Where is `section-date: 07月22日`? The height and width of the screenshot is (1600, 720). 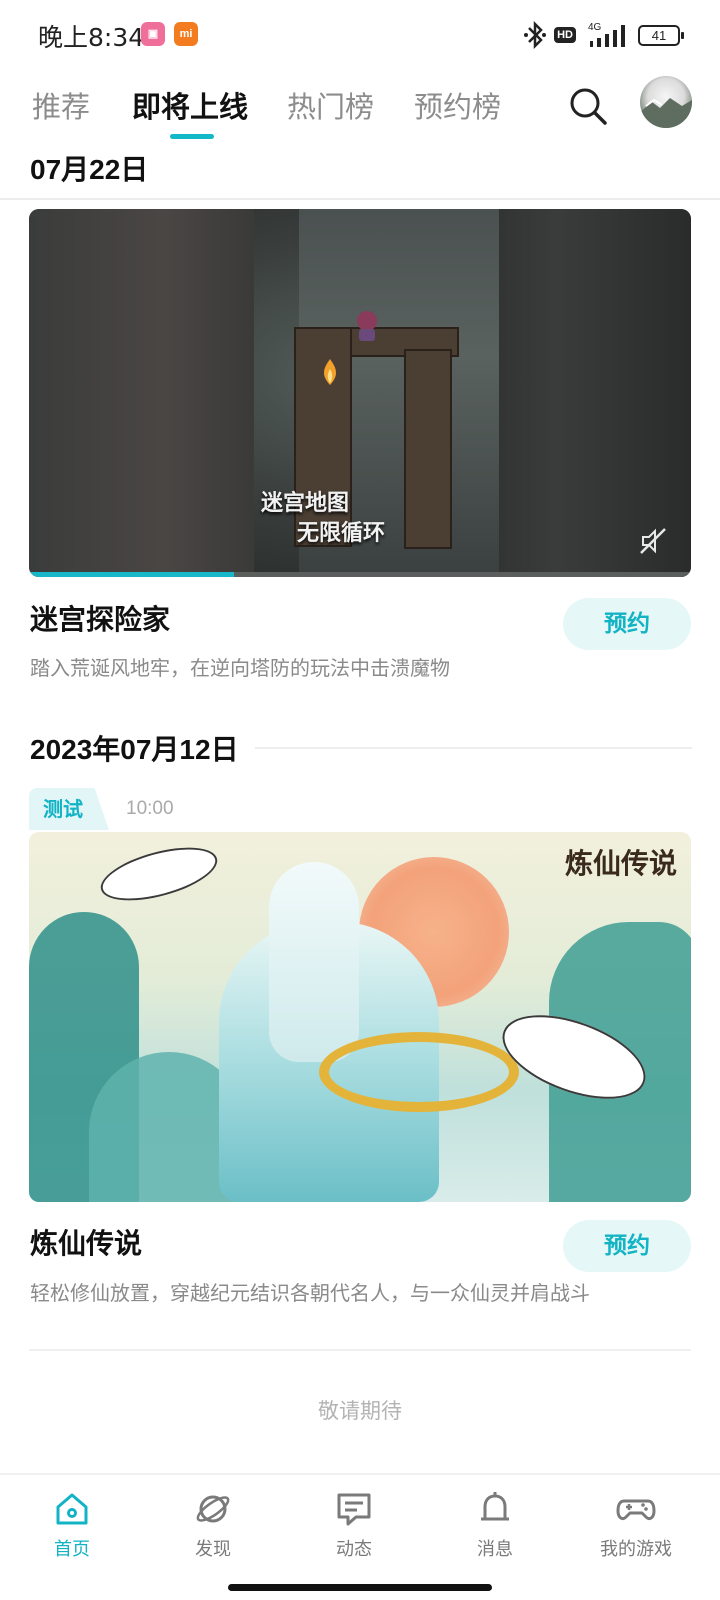 section-date: 07月22日 is located at coordinates (89, 169).